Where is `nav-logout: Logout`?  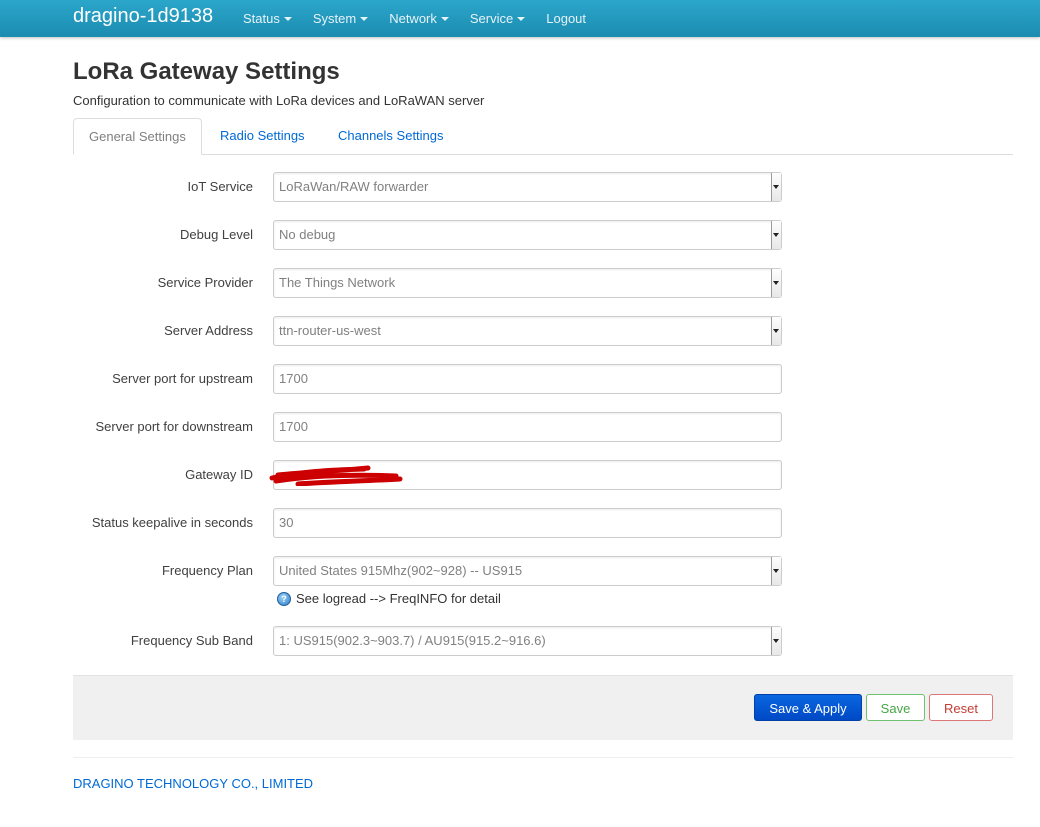
nav-logout: Logout is located at coordinates (566, 18).